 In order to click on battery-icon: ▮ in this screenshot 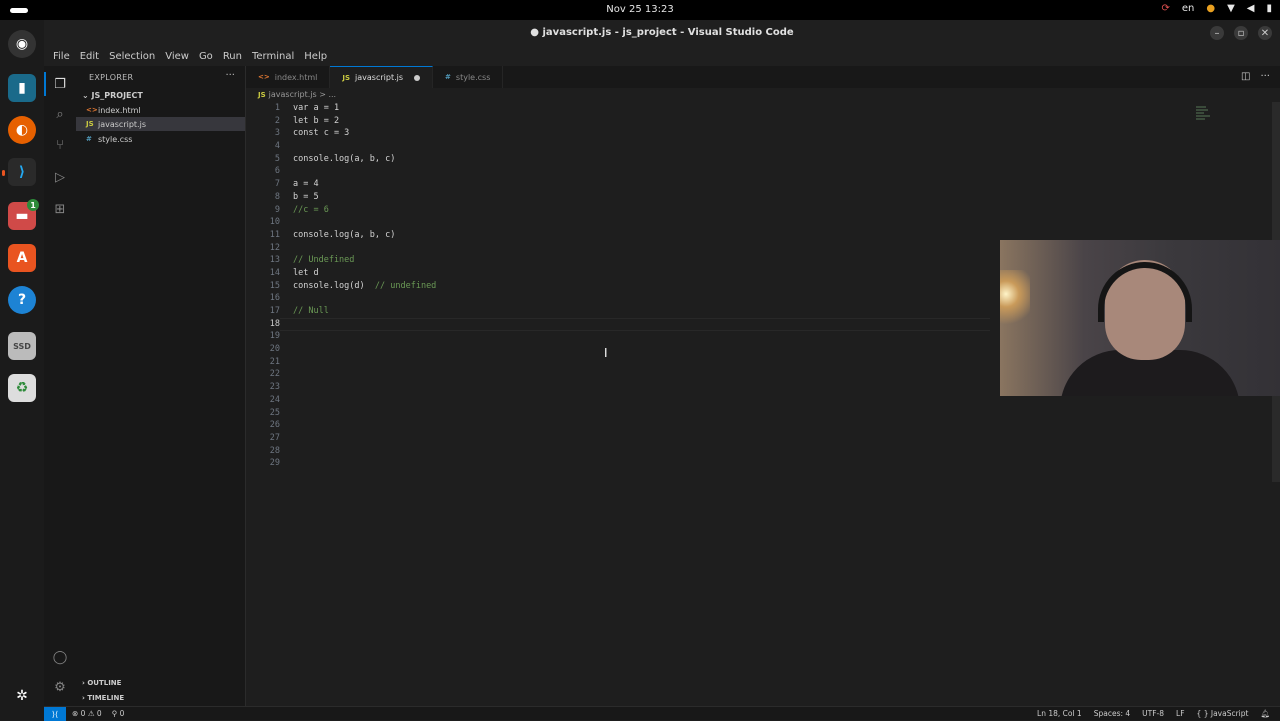, I will do `click(1269, 9)`.